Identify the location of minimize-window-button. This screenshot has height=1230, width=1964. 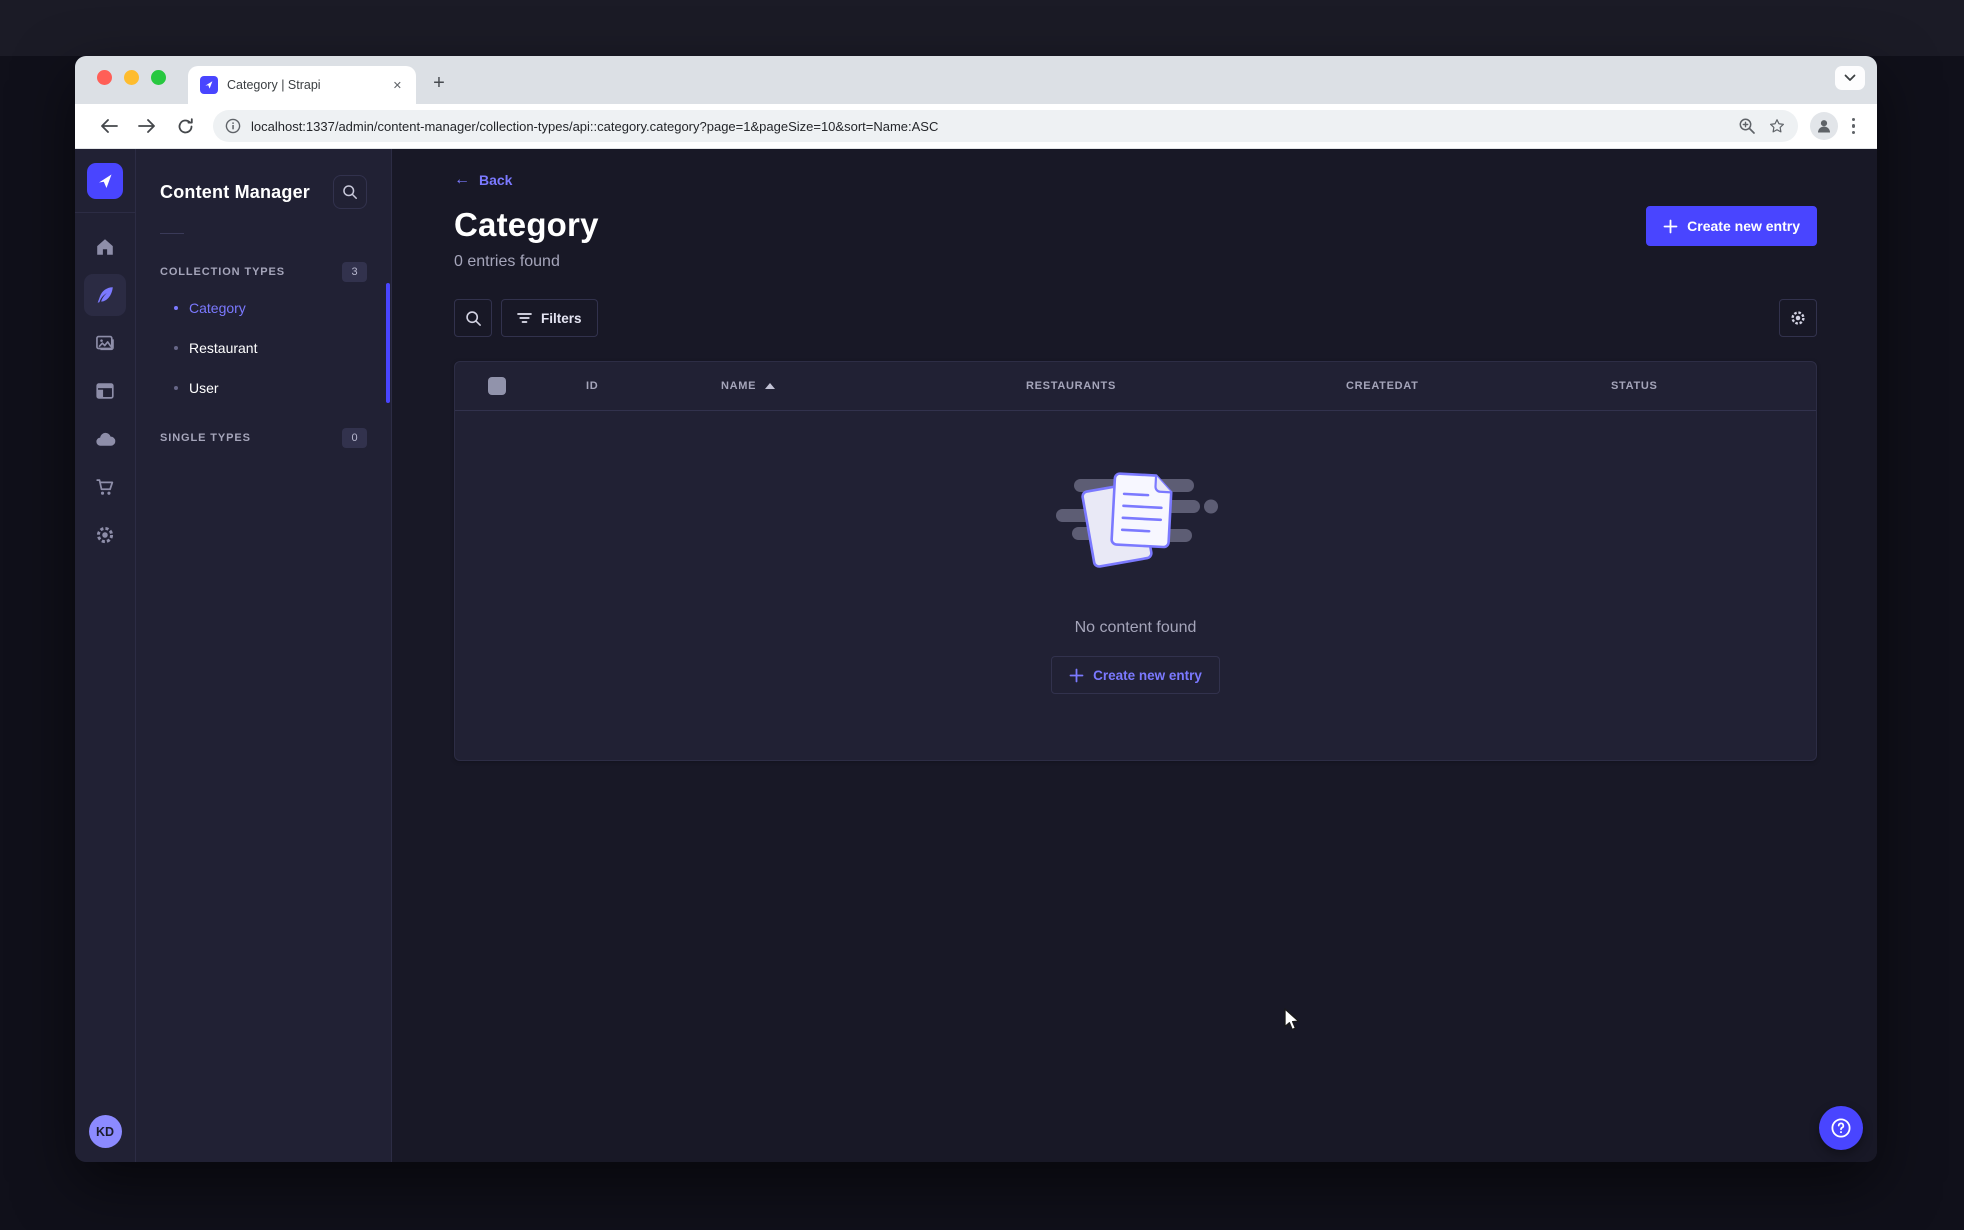
(131, 77).